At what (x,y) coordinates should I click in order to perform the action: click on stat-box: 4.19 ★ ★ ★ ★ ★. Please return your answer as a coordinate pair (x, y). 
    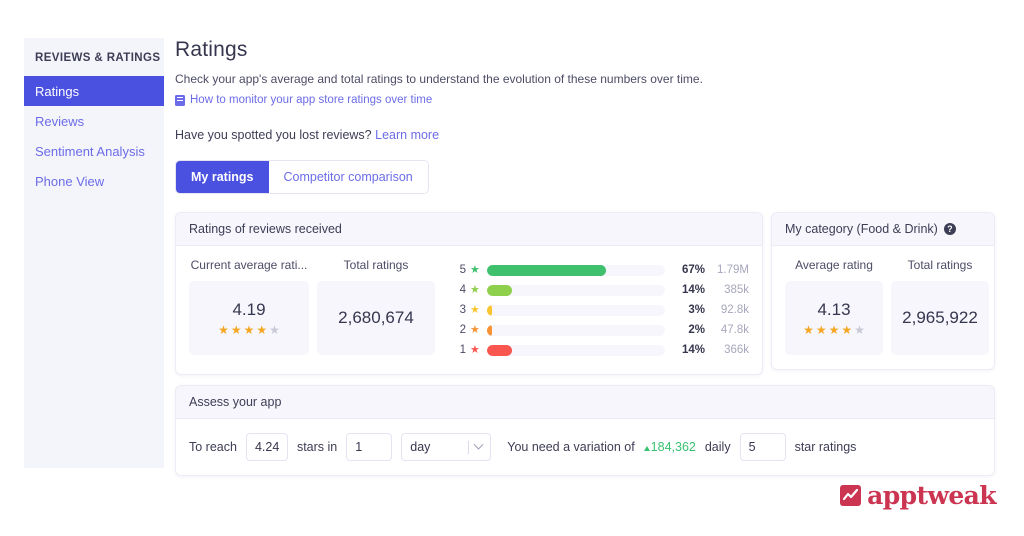
    Looking at the image, I should click on (249, 318).